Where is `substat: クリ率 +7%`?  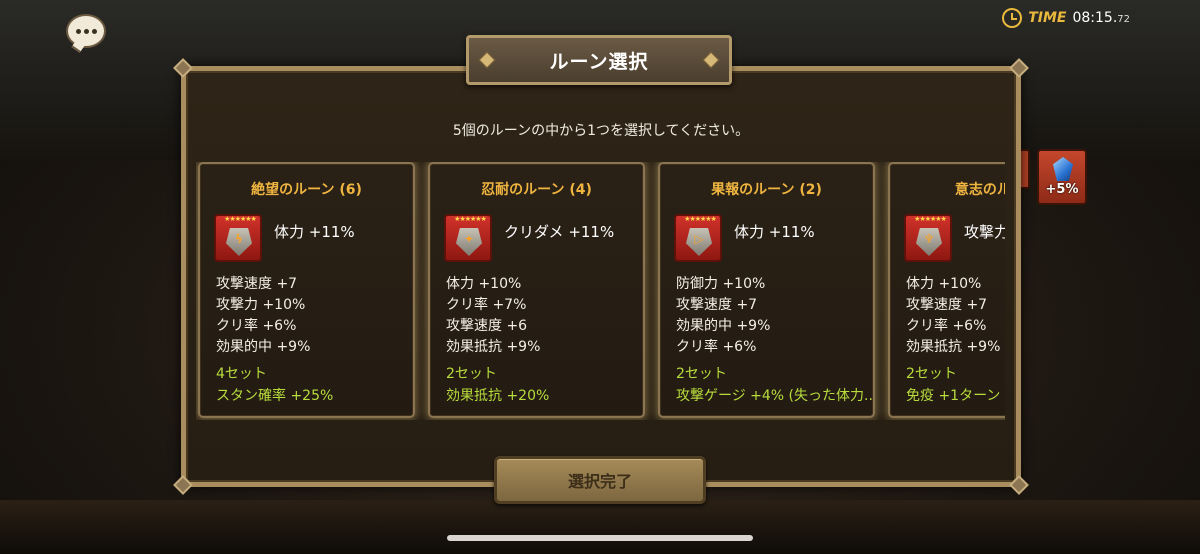 substat: クリ率 +7% is located at coordinates (486, 305).